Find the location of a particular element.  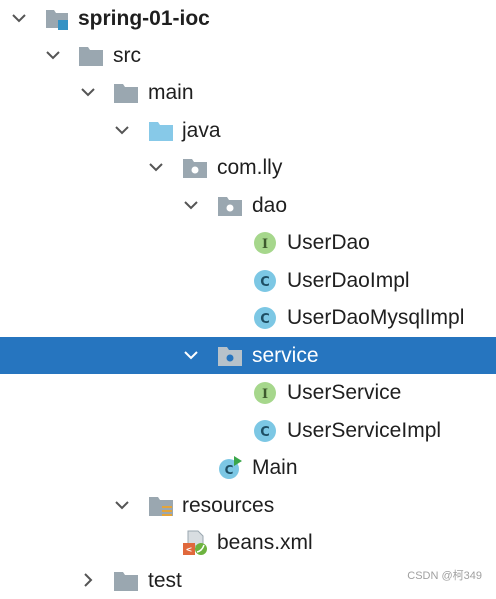

tree-node-spring-01-ioc: spring-01-ioc is located at coordinates (248, 18).